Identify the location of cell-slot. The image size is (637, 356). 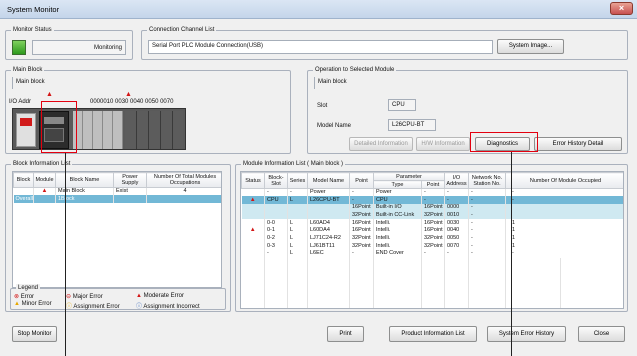
(276, 215).